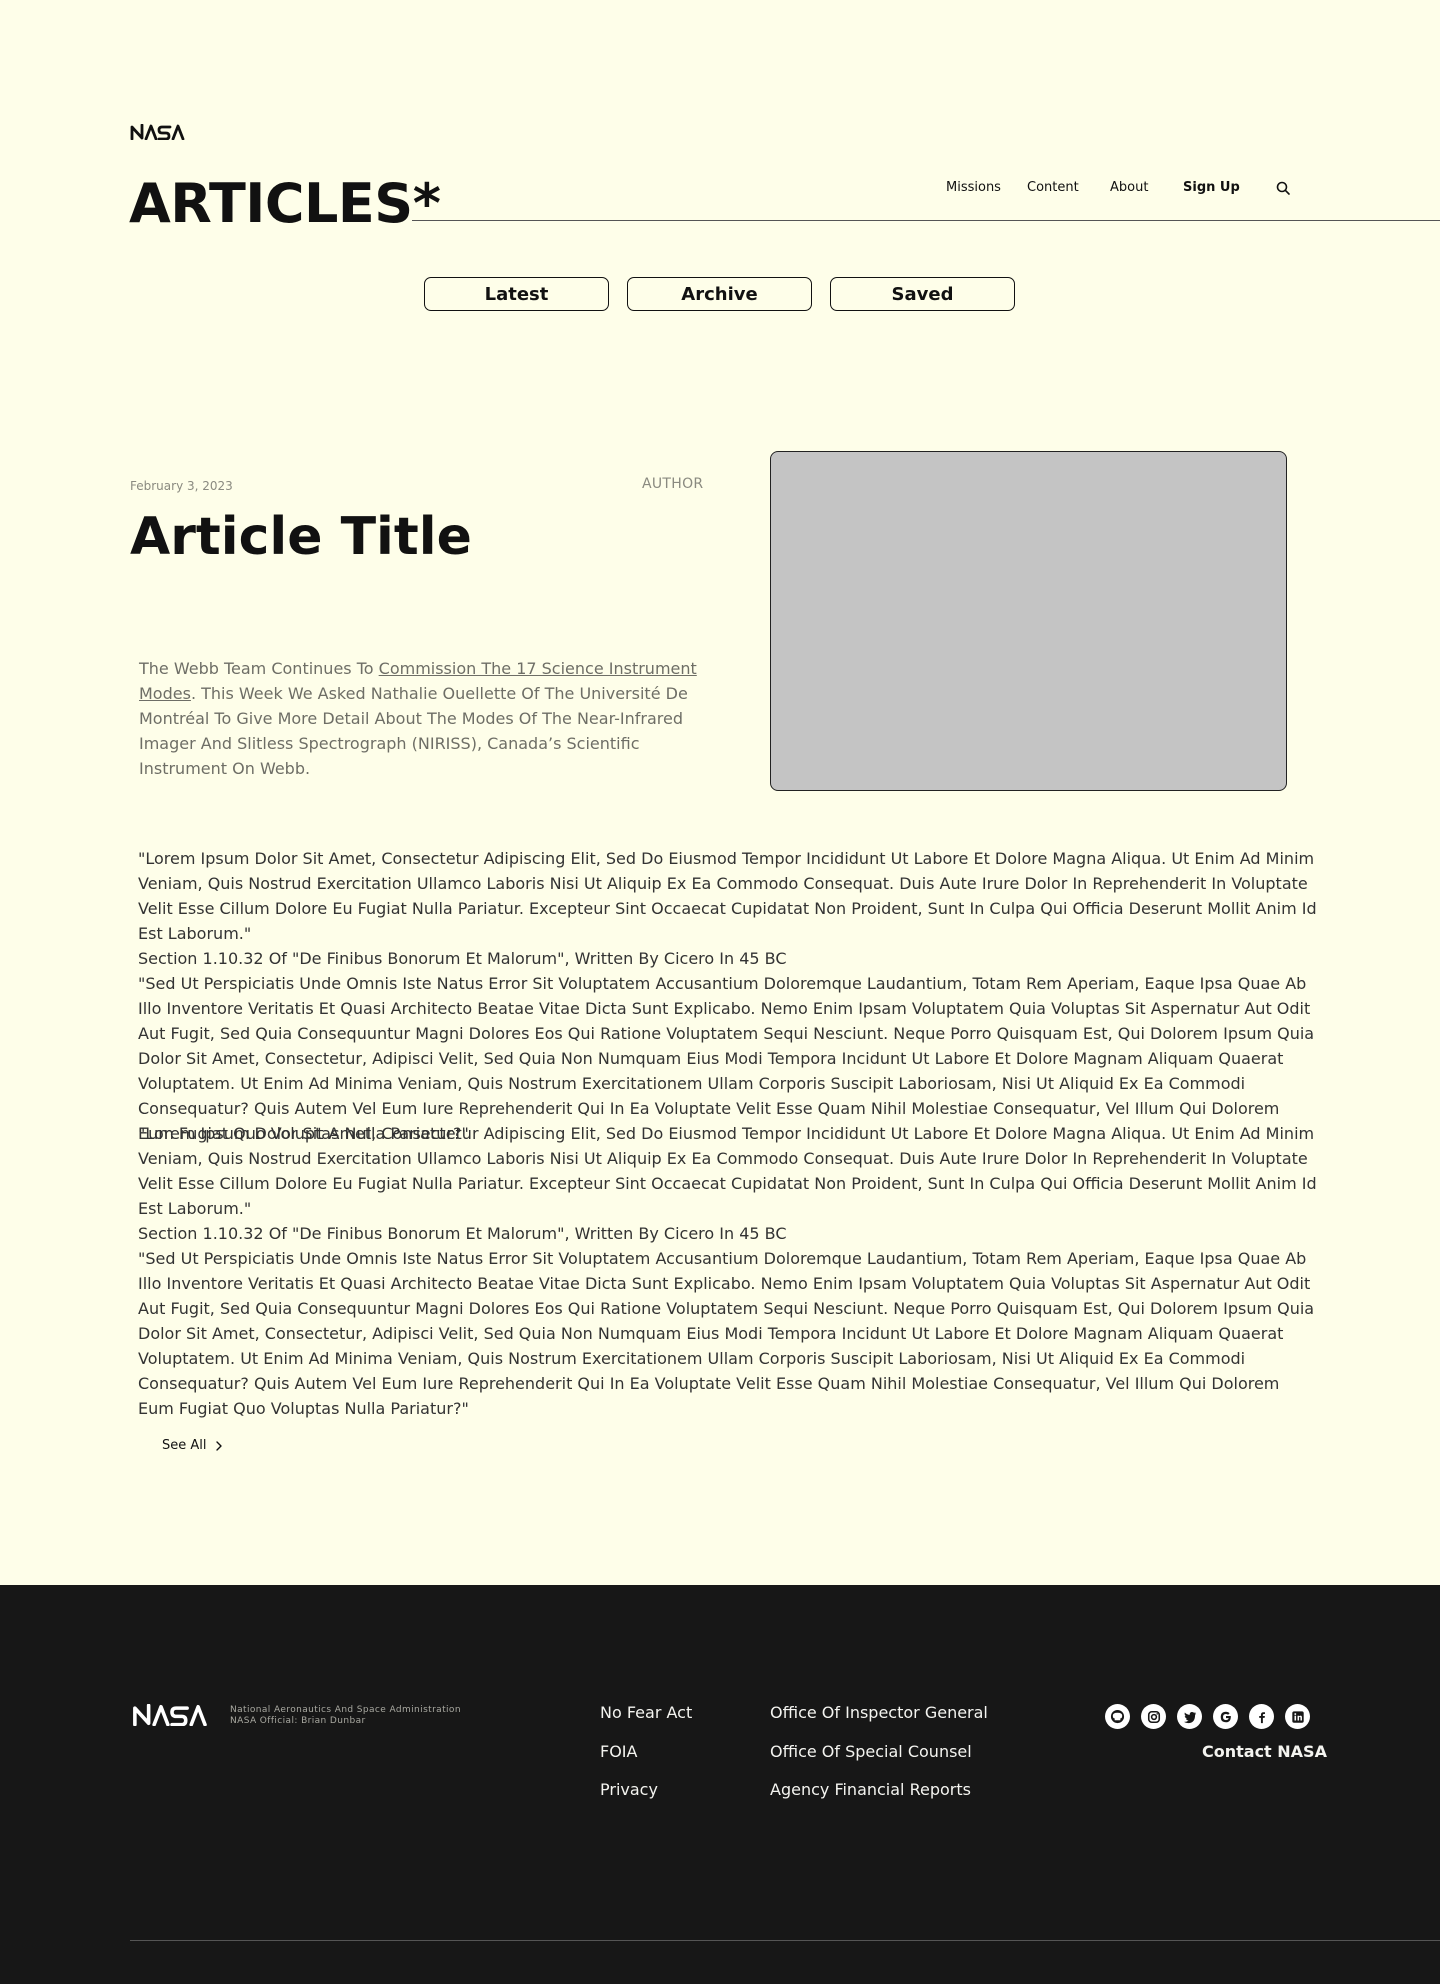 The height and width of the screenshot is (1984, 1440). Describe the element at coordinates (301, 537) in the screenshot. I see `article-title: Article Title` at that location.